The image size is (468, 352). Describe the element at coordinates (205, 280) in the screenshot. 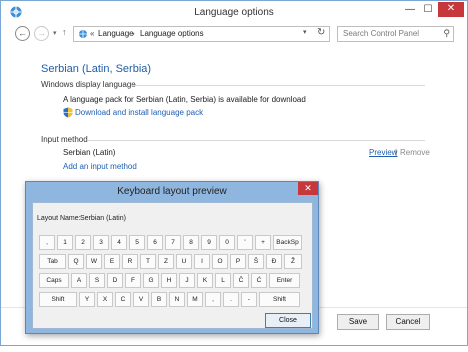

I see `key: K` at that location.